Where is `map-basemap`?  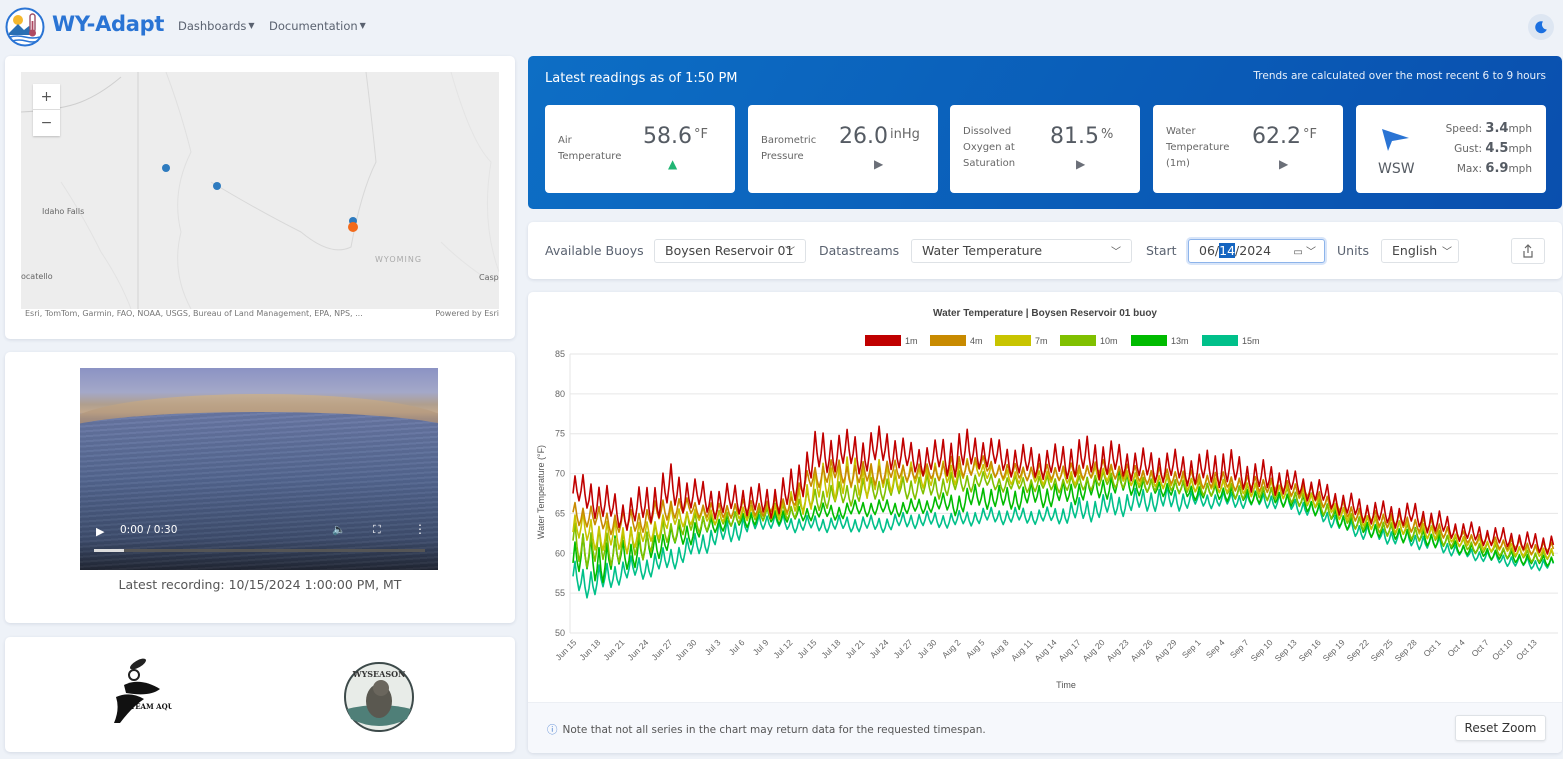
map-basemap is located at coordinates (260, 190).